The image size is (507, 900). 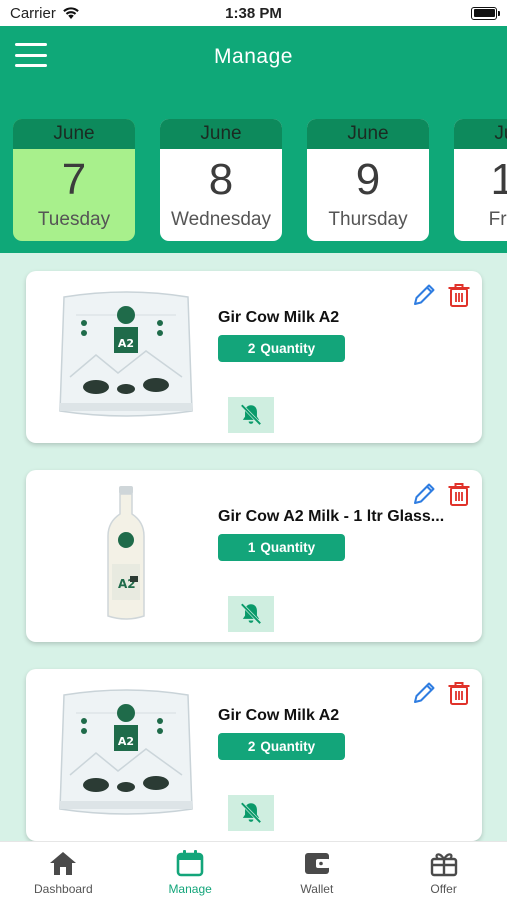 I want to click on date-card: June 10 Friday, so click(x=480, y=180).